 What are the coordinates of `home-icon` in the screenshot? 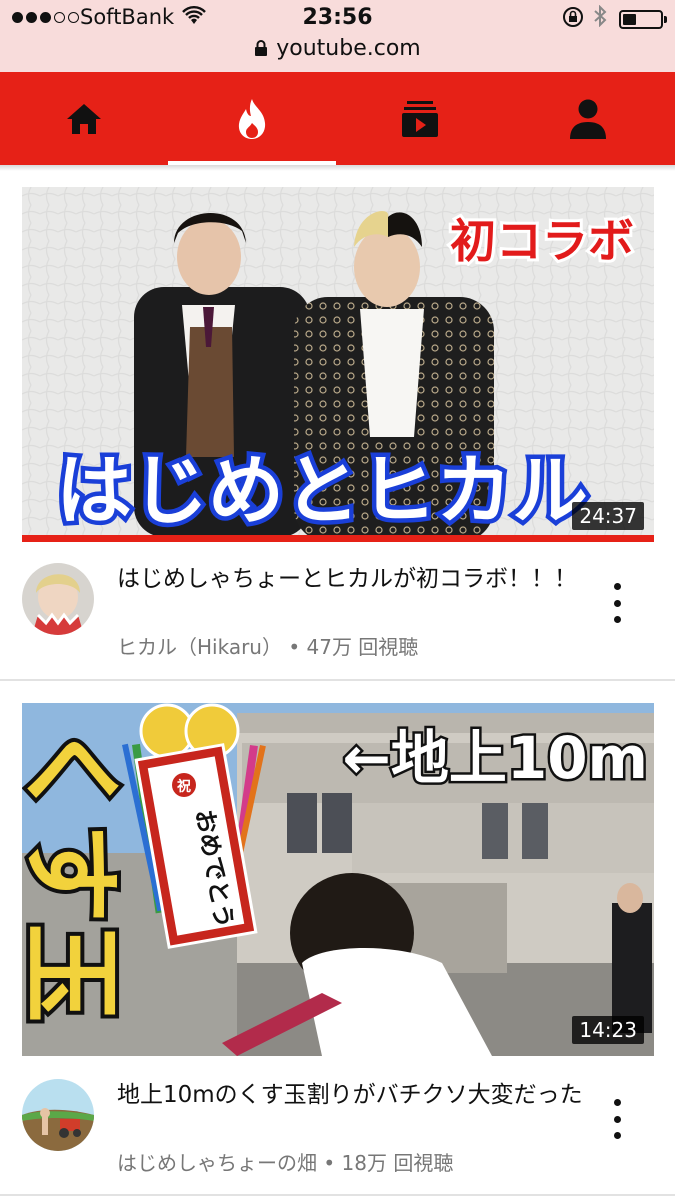 It's located at (84, 118).